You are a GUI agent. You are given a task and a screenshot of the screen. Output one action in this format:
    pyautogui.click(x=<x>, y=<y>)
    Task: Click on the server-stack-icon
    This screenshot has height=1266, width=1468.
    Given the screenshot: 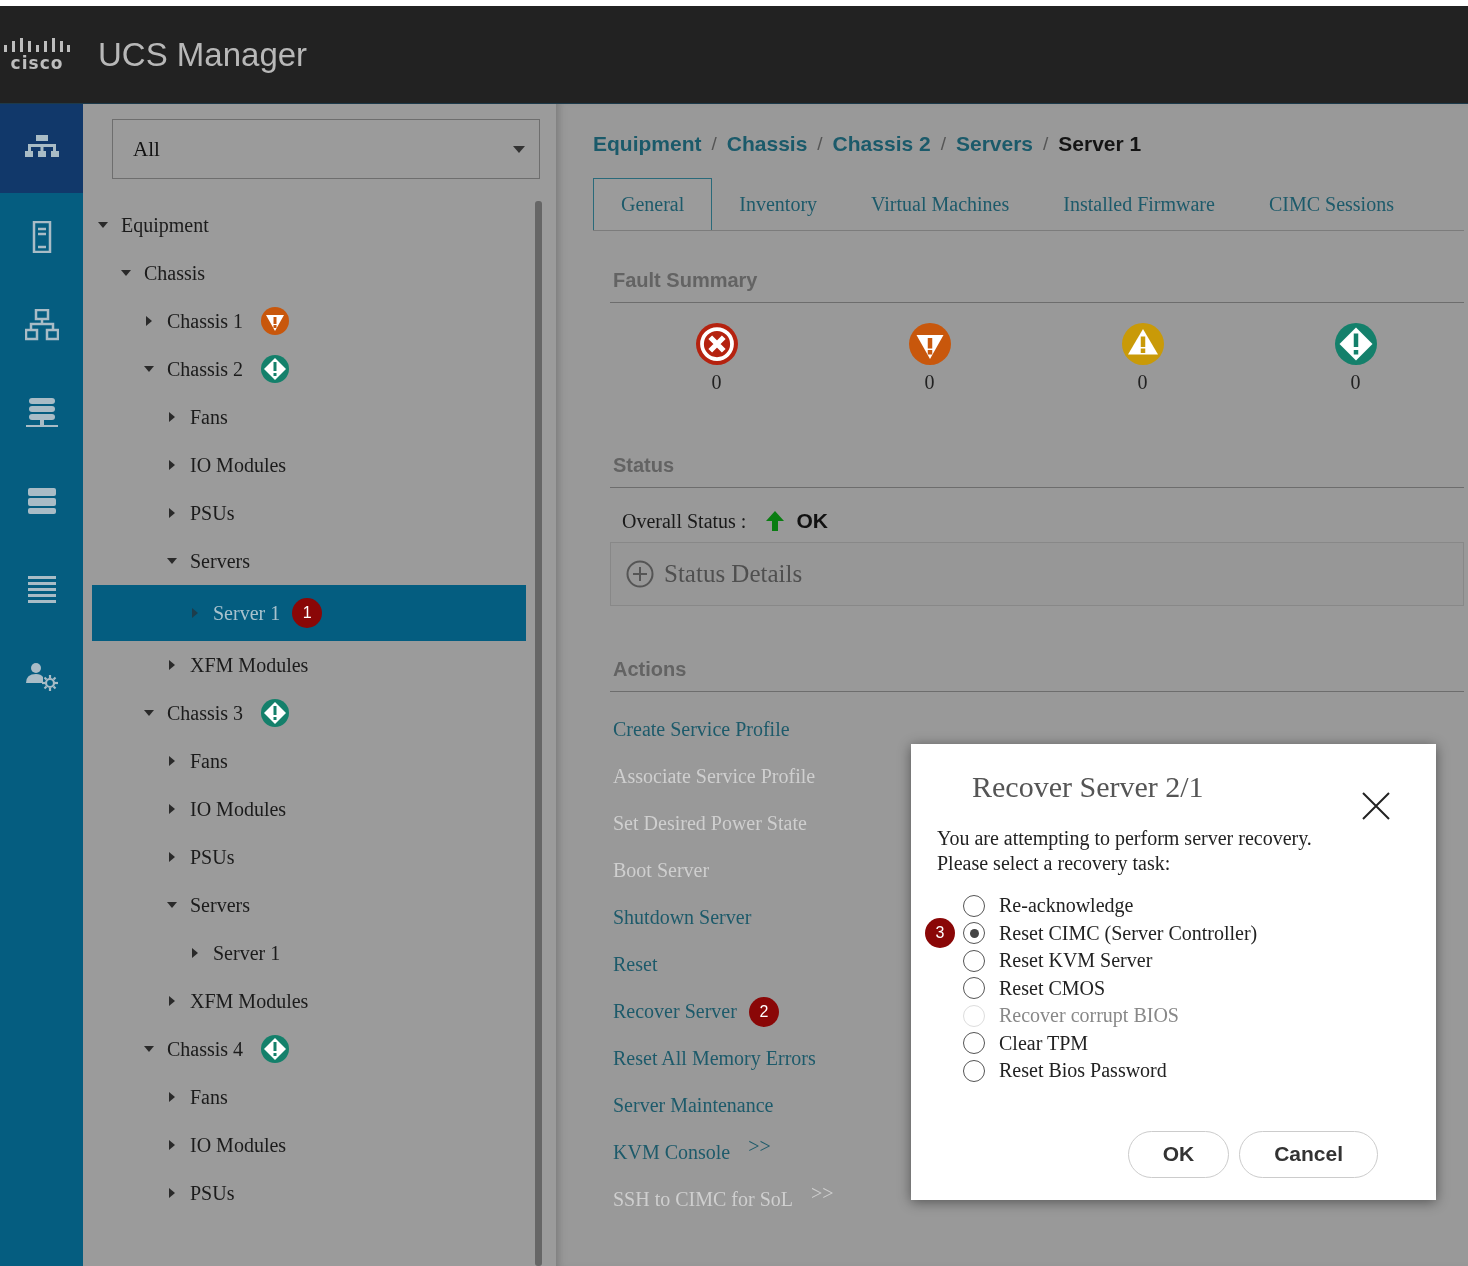 What is the action you would take?
    pyautogui.click(x=41, y=413)
    